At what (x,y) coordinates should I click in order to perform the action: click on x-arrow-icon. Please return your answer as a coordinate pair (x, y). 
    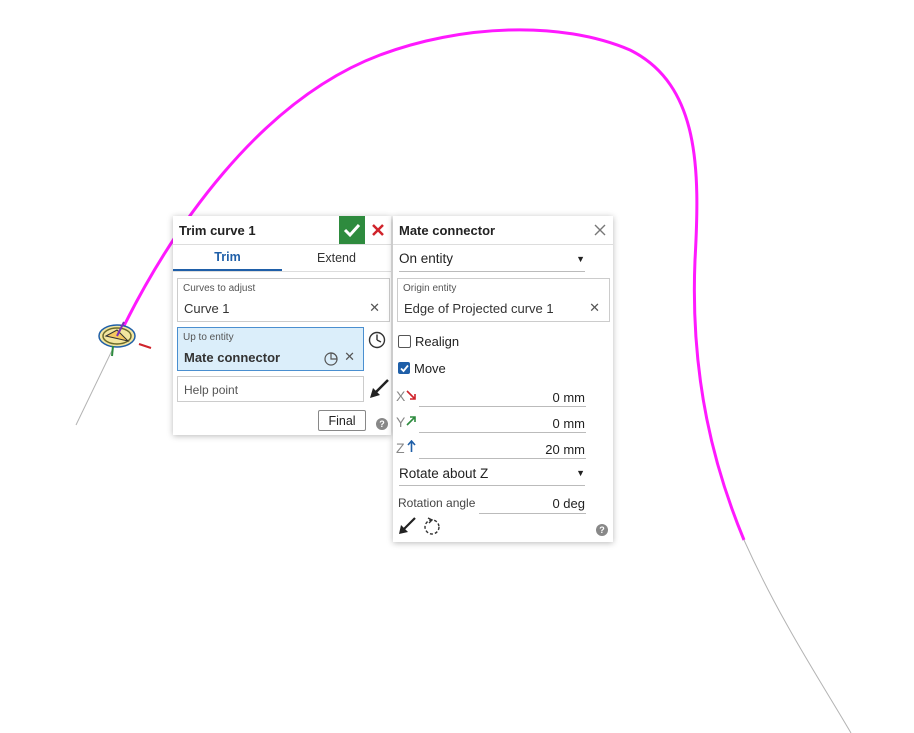
    Looking at the image, I should click on (411, 395).